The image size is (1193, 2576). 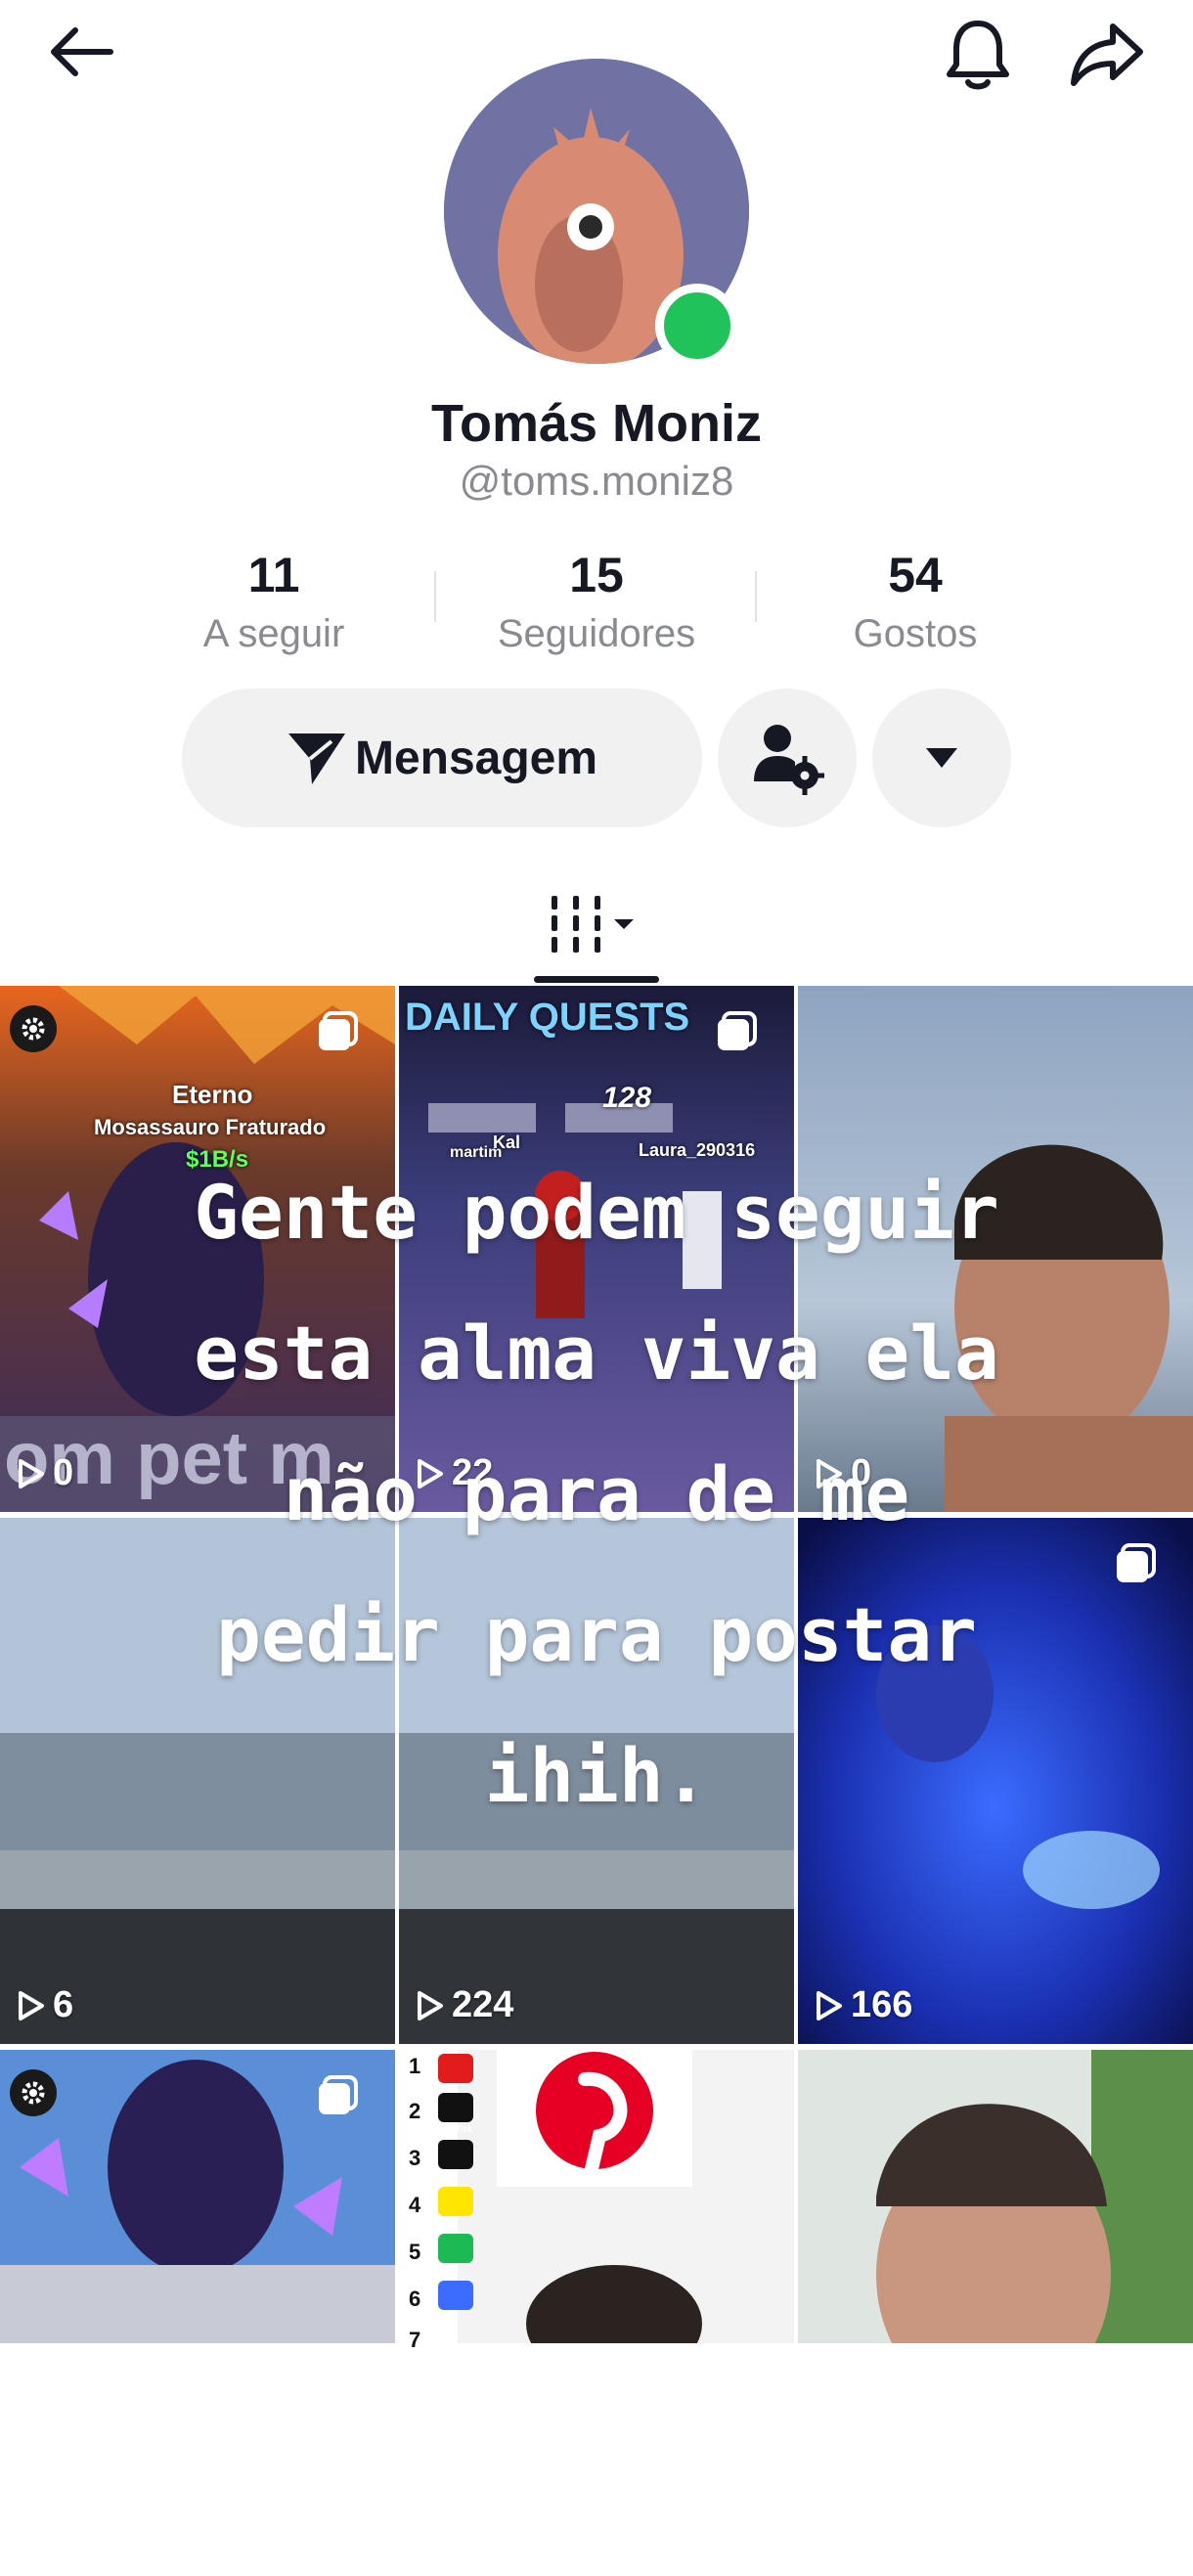 I want to click on game-label: Kal, so click(x=507, y=1142).